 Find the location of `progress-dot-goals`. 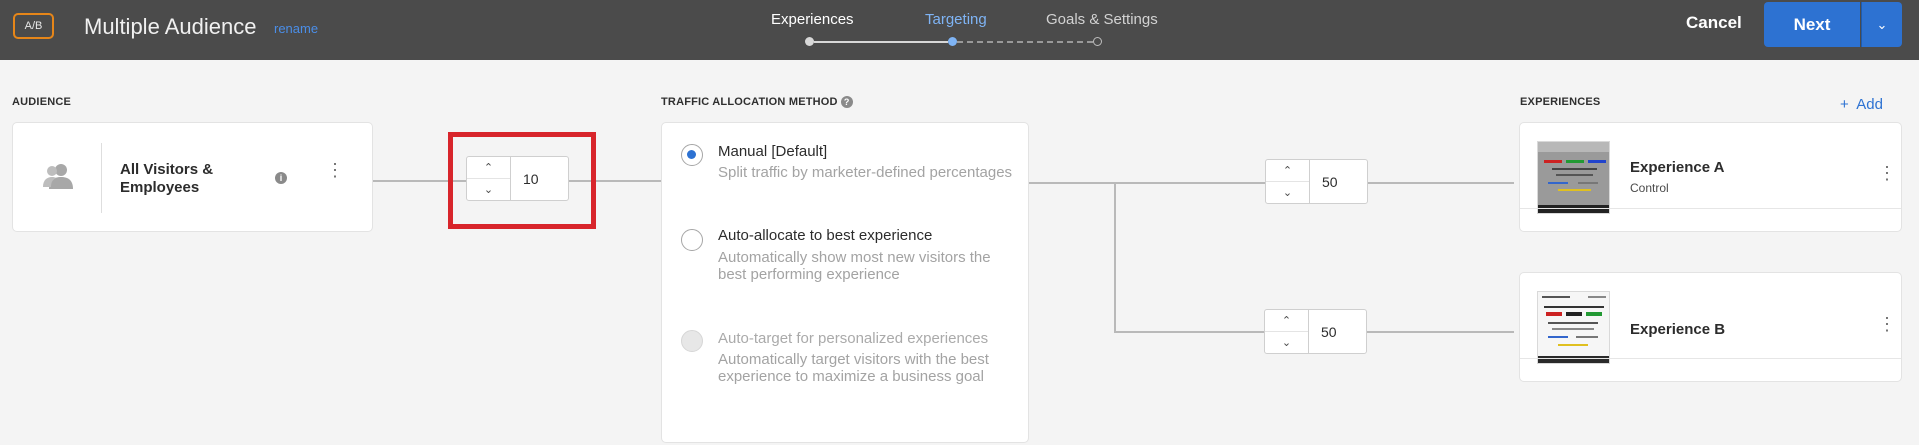

progress-dot-goals is located at coordinates (1097, 41).